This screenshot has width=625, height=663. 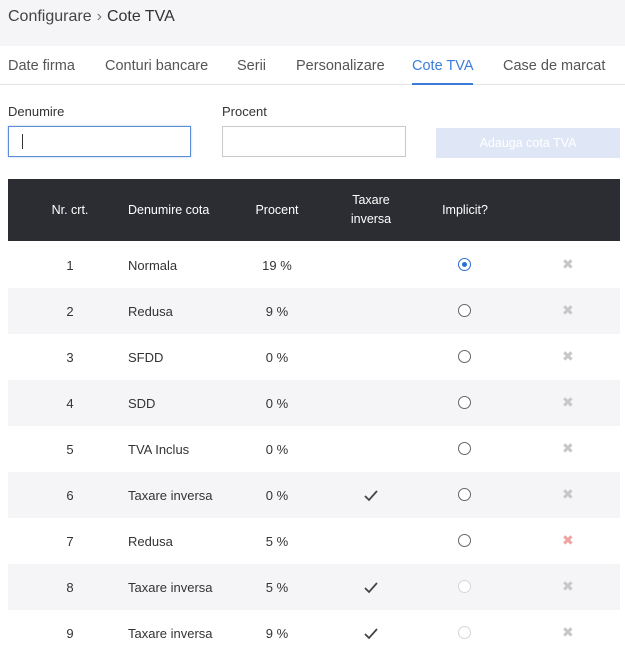 I want to click on denumire-input, so click(x=99, y=141).